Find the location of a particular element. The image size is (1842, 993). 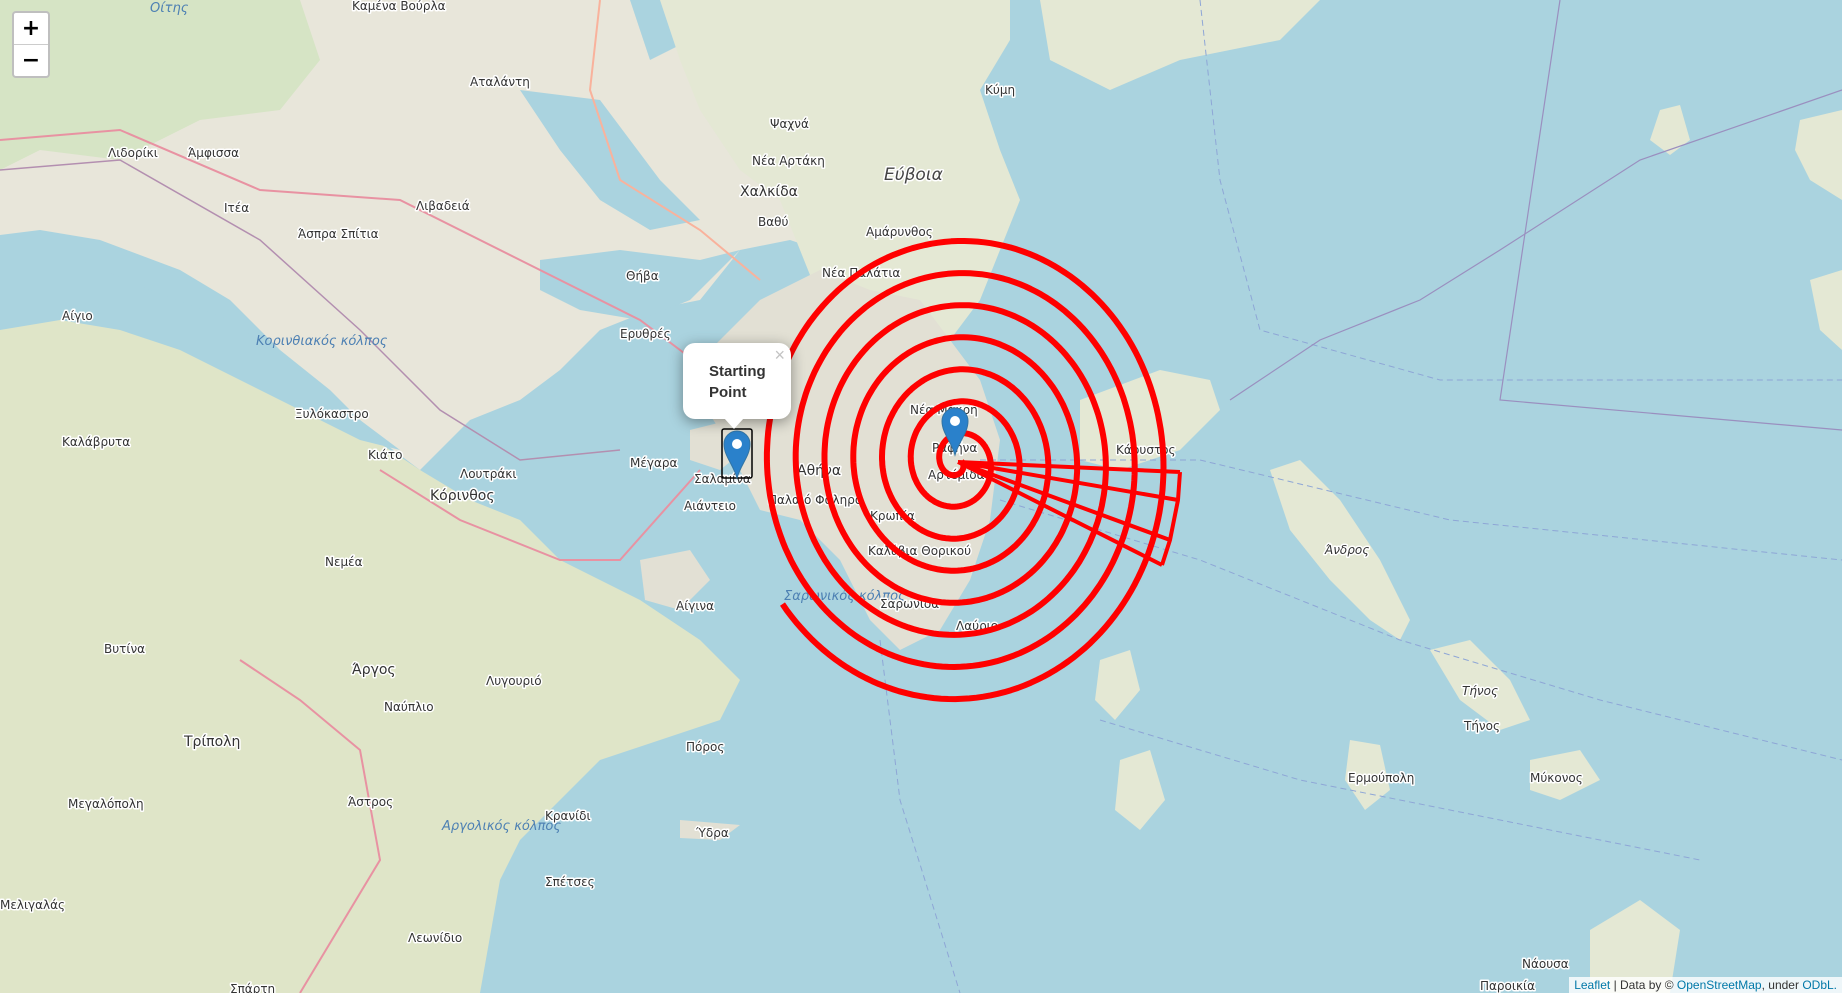

place-paroikia: Παροικία is located at coordinates (1507, 986).